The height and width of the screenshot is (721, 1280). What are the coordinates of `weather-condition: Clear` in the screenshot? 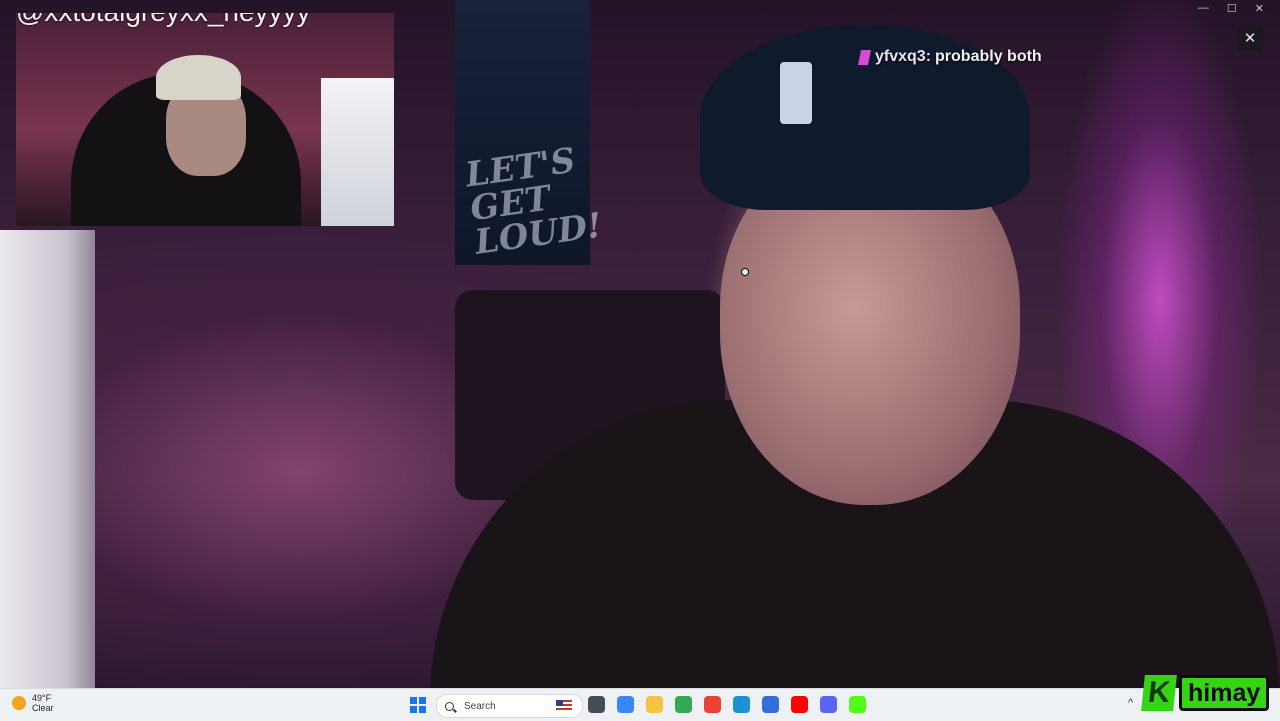 It's located at (43, 708).